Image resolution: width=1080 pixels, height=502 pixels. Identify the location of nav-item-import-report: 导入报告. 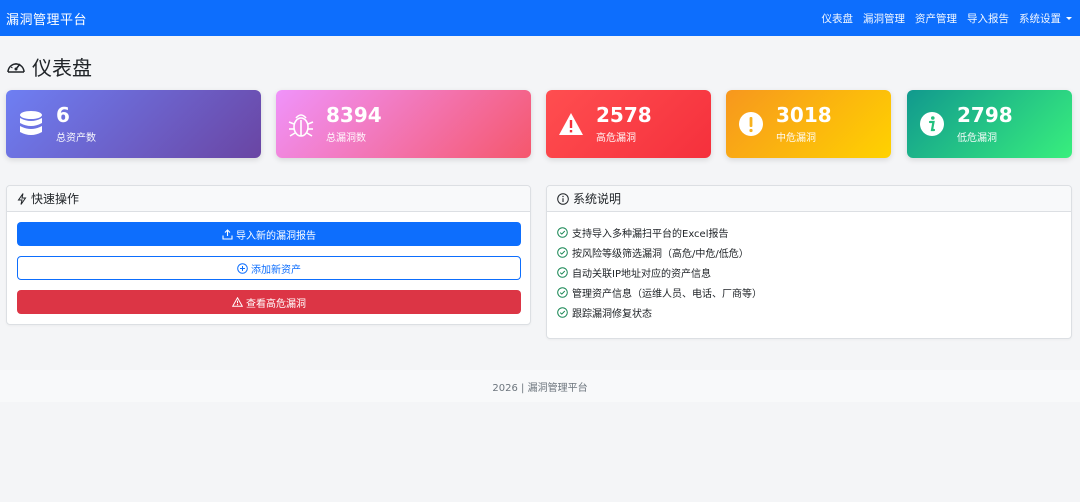
(988, 18).